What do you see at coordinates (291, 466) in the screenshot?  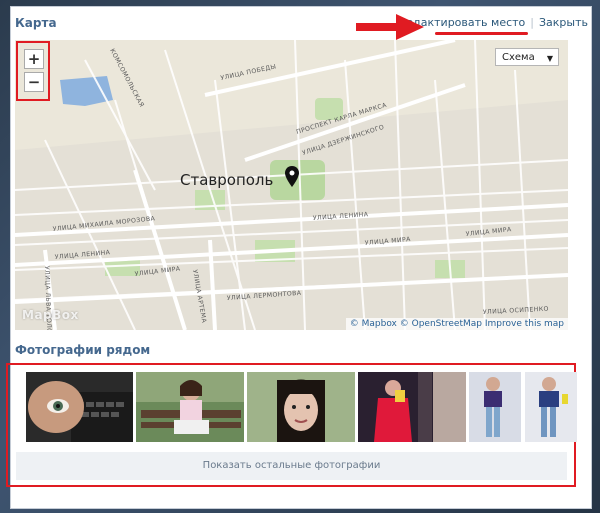 I see `show-more-photos-button: Показать остальные фотографии` at bounding box center [291, 466].